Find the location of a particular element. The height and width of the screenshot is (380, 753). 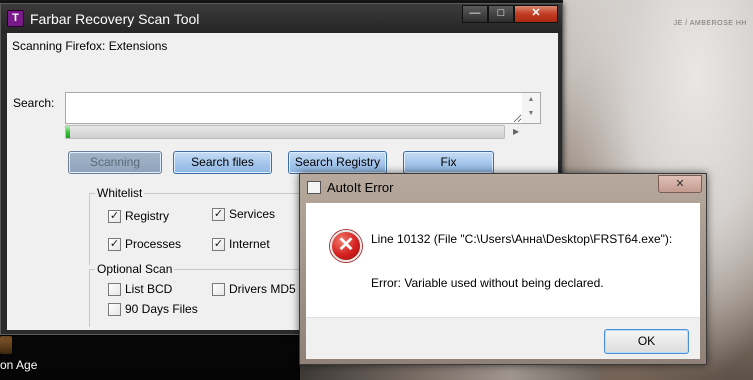

scroll-up-icon: ▲ is located at coordinates (531, 100).